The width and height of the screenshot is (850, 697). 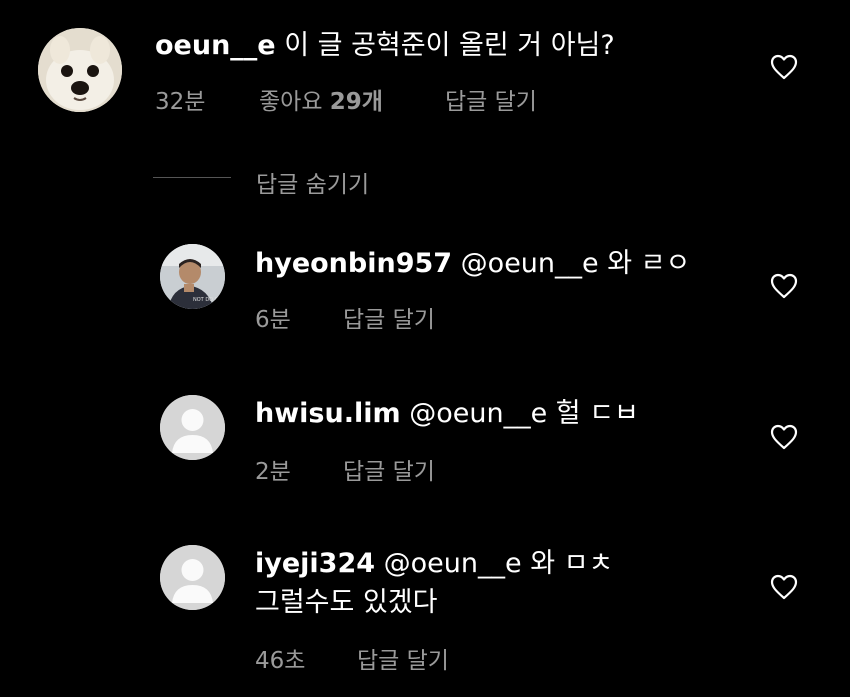 I want to click on username: oeun__e, so click(x=215, y=45).